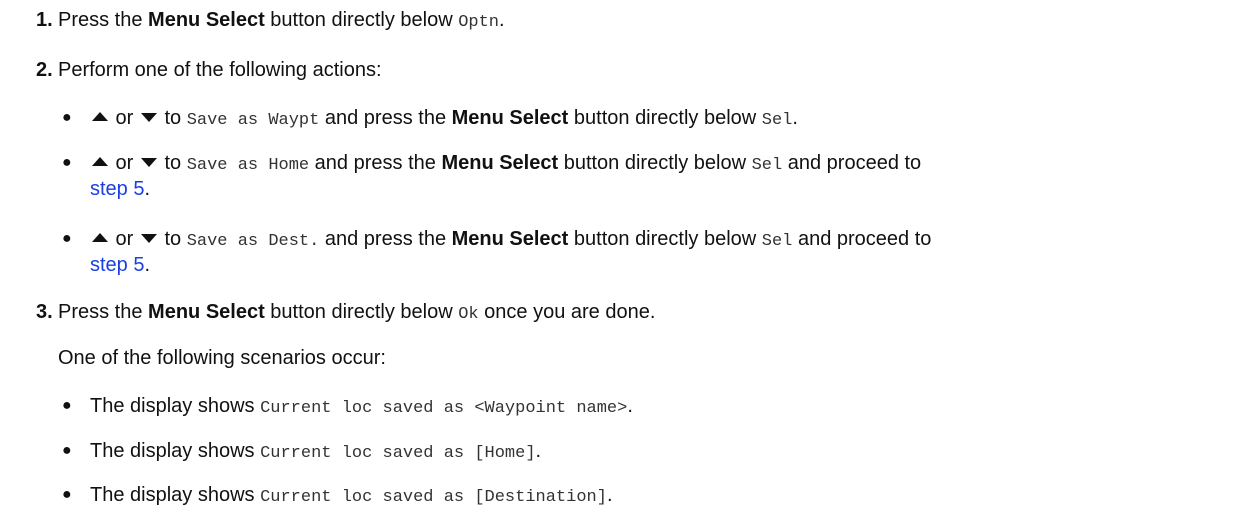 The image size is (1235, 514). What do you see at coordinates (248, 165) in the screenshot?
I see `code-text: Save as Home` at bounding box center [248, 165].